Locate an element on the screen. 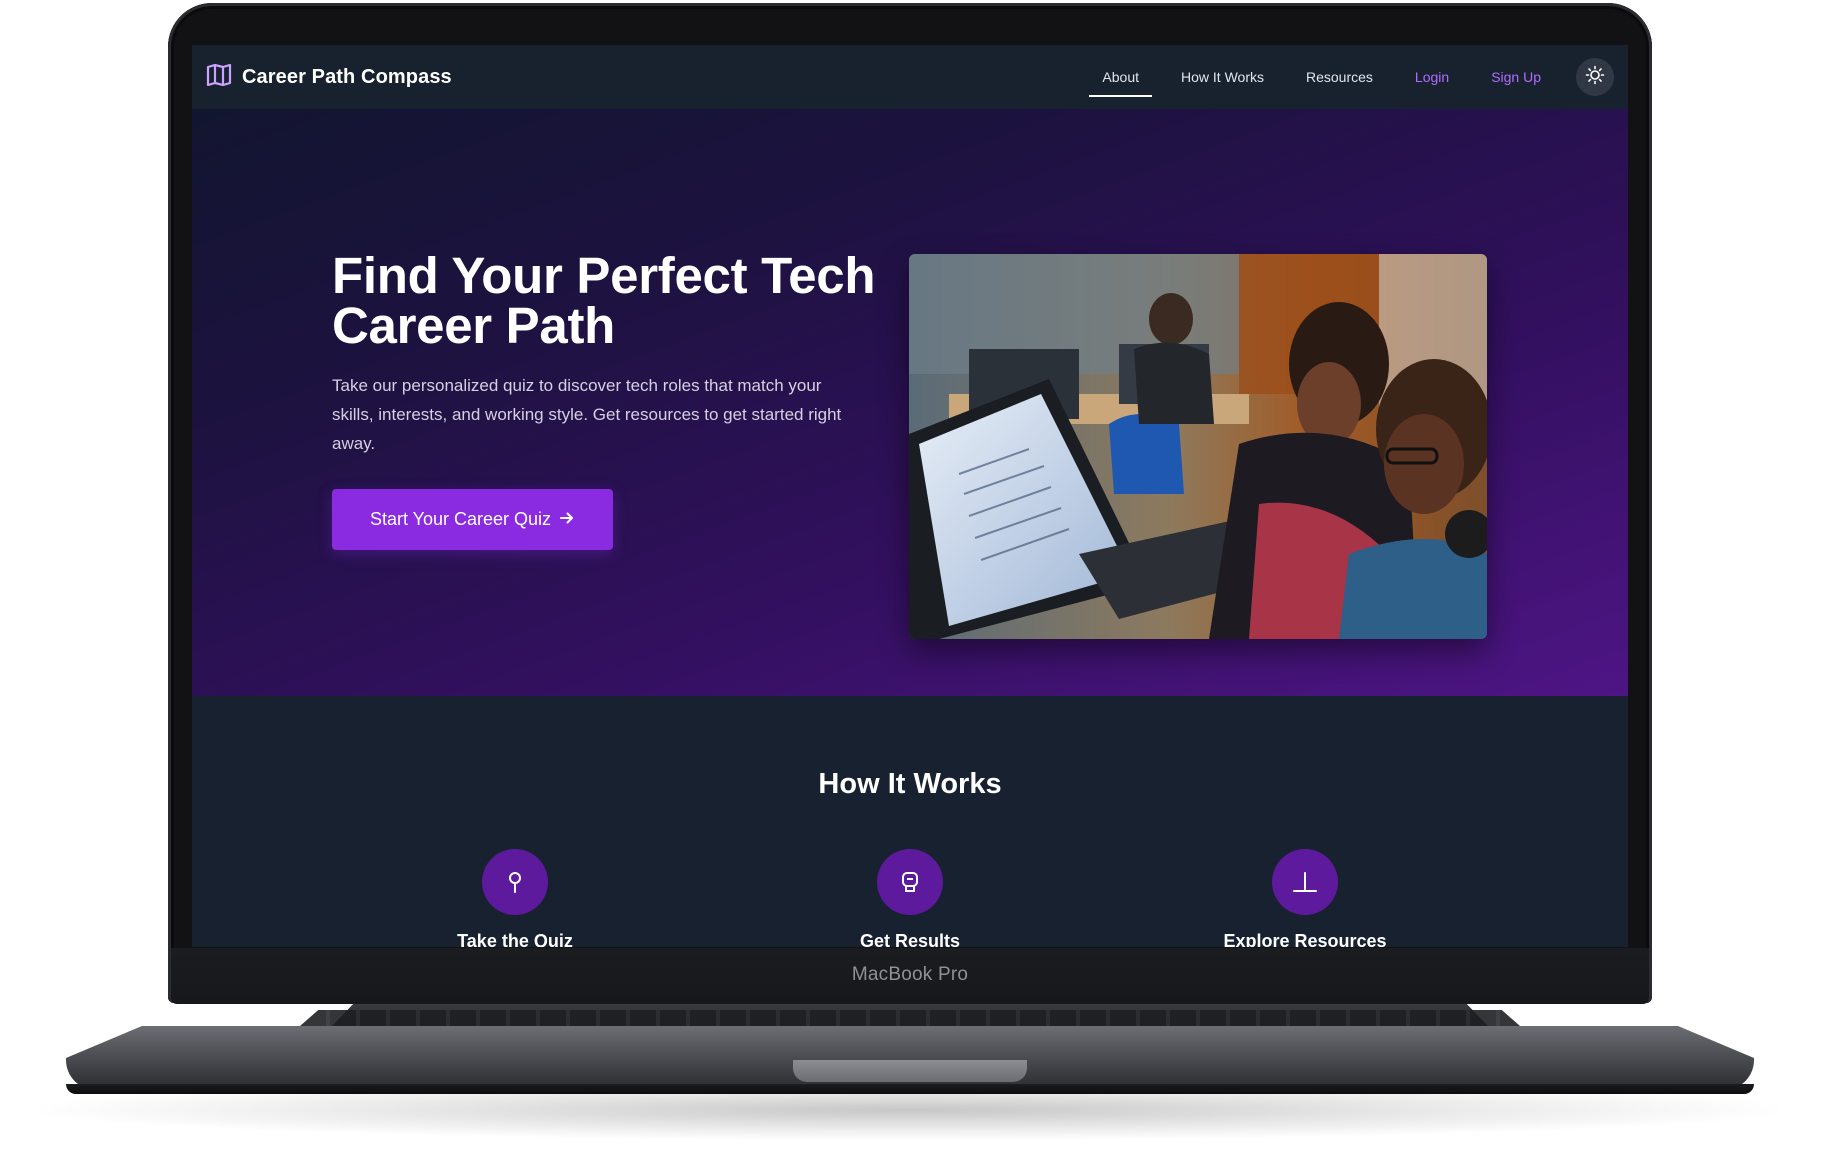 The width and height of the screenshot is (1821, 1160). device-label: MacBook Pro is located at coordinates (910, 974).